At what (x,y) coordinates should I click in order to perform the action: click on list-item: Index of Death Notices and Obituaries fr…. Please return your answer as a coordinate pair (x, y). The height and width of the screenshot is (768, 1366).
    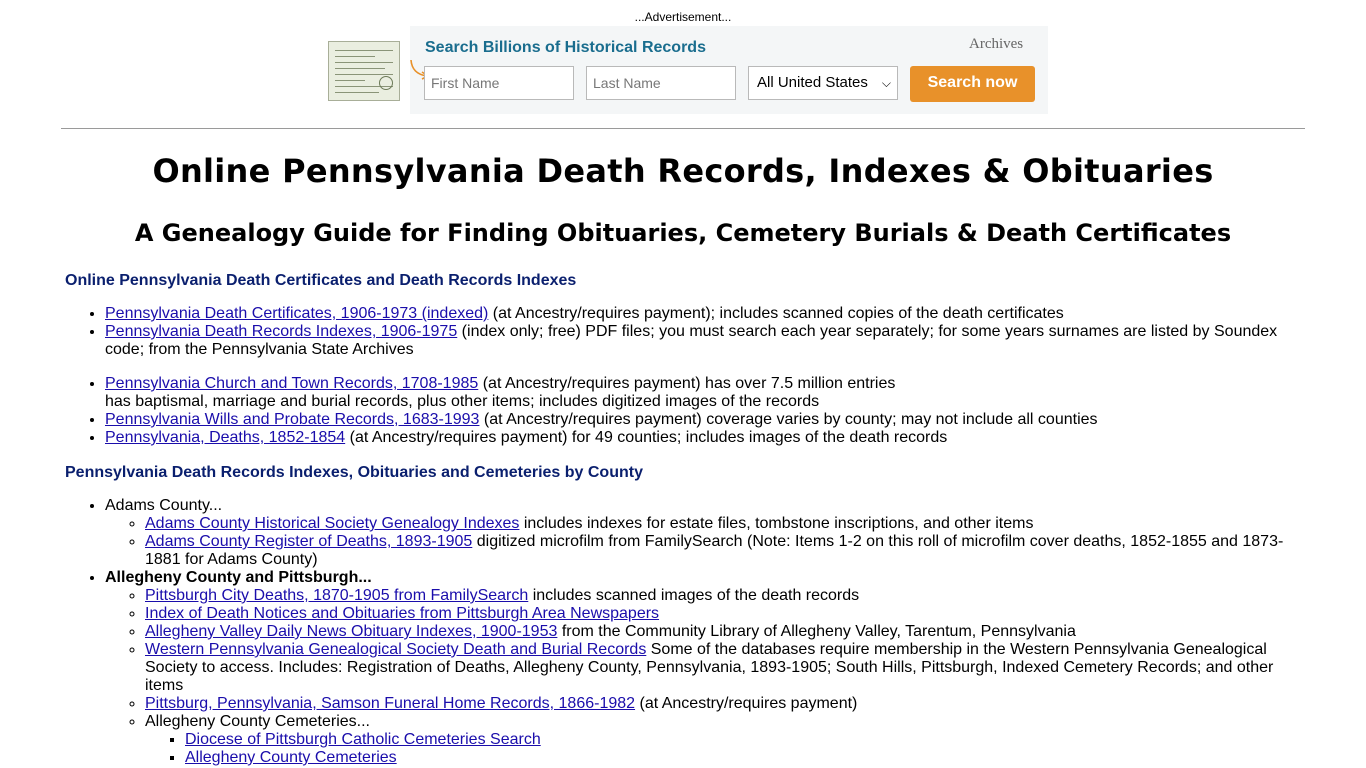
    Looking at the image, I should click on (723, 614).